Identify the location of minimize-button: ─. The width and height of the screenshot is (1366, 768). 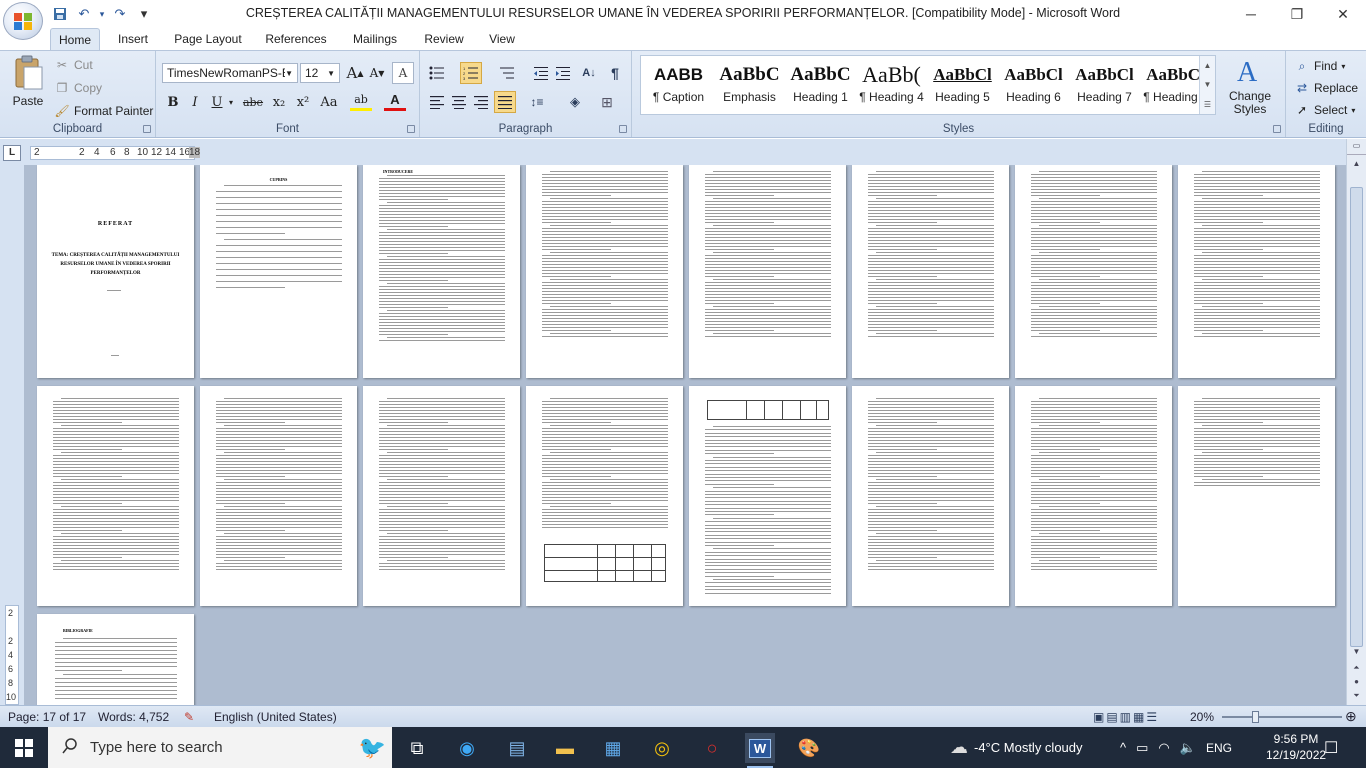
(1251, 14).